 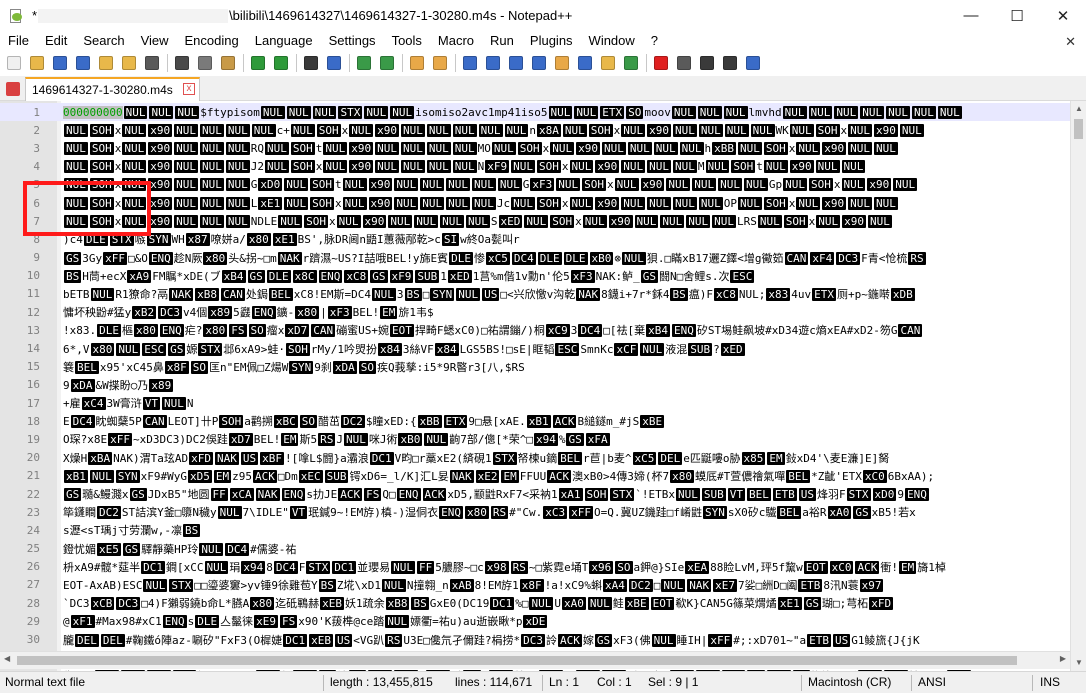 I want to click on minimize-button: —, so click(x=971, y=15).